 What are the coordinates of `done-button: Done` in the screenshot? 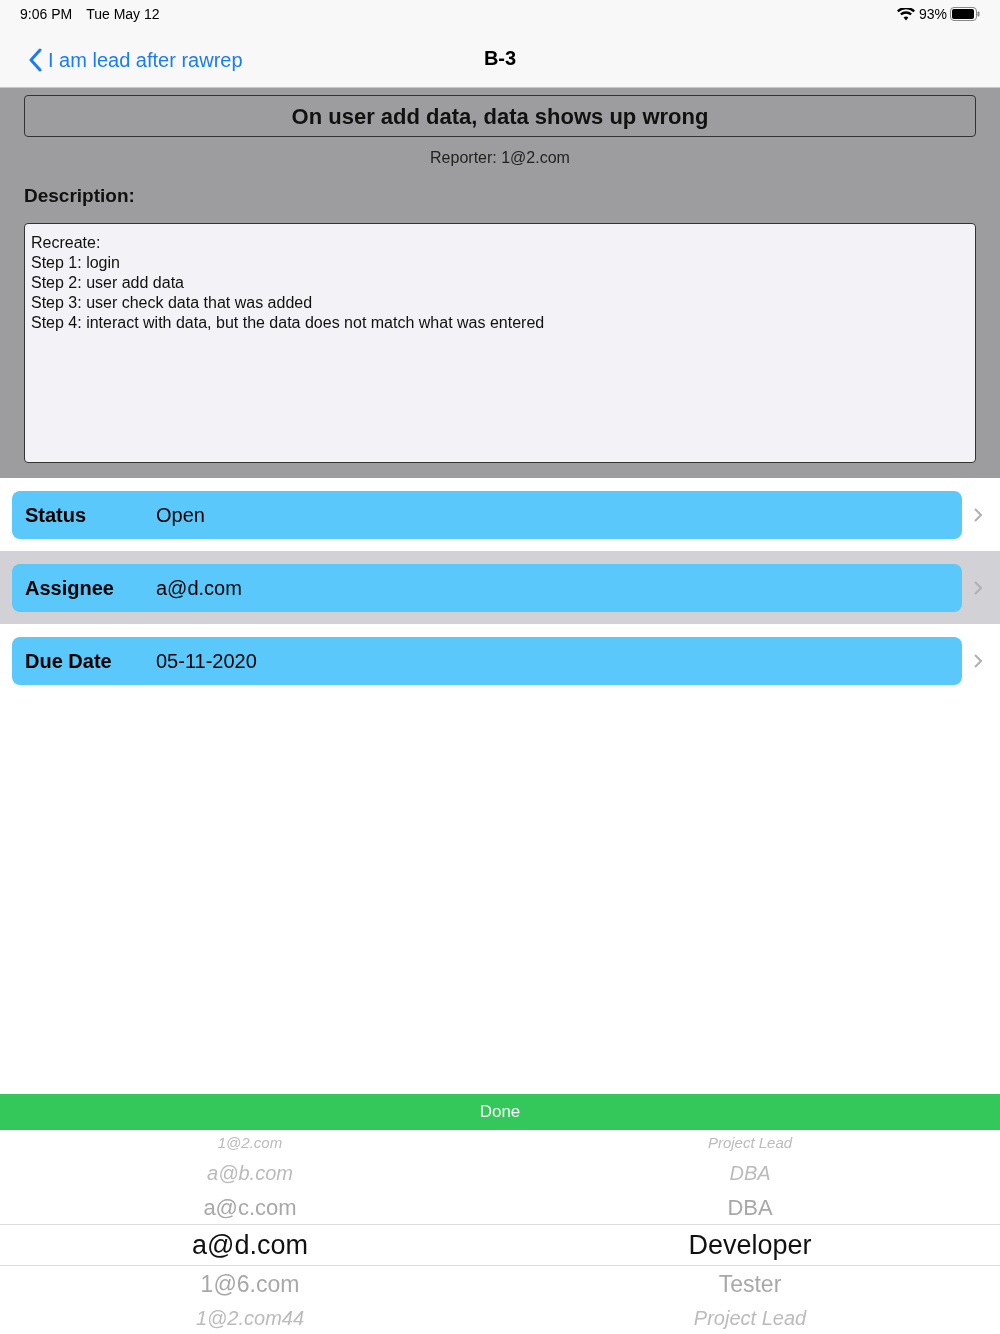 It's located at (500, 1112).